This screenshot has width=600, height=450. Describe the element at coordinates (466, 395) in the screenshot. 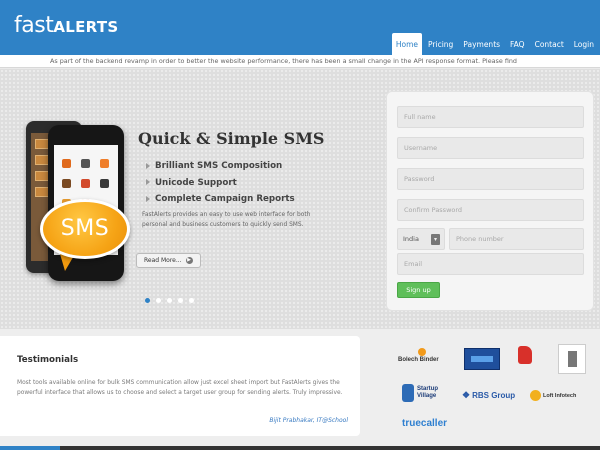

I see `rbs-mark-icon: ❖` at that location.